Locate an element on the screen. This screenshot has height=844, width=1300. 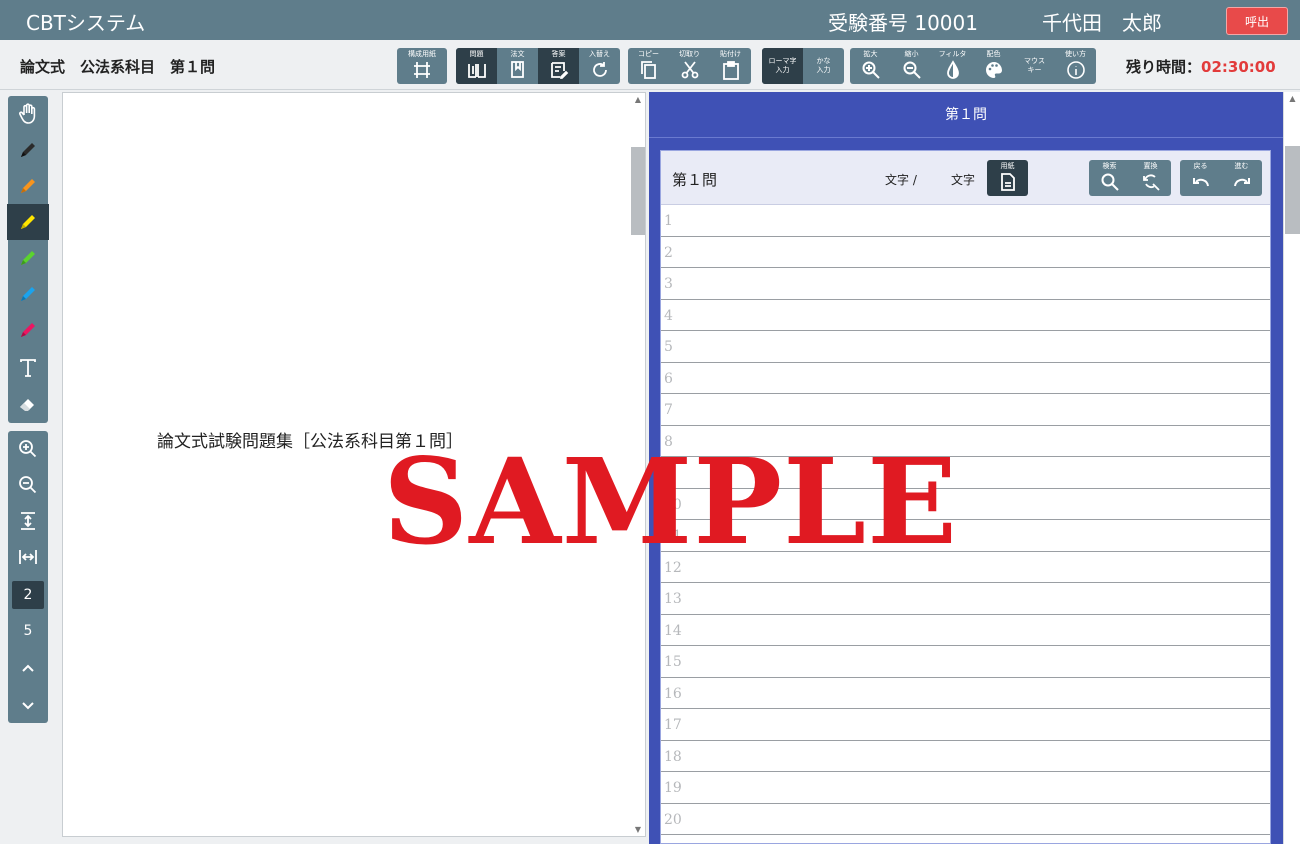
undo-button: 戻る is located at coordinates (1200, 178).